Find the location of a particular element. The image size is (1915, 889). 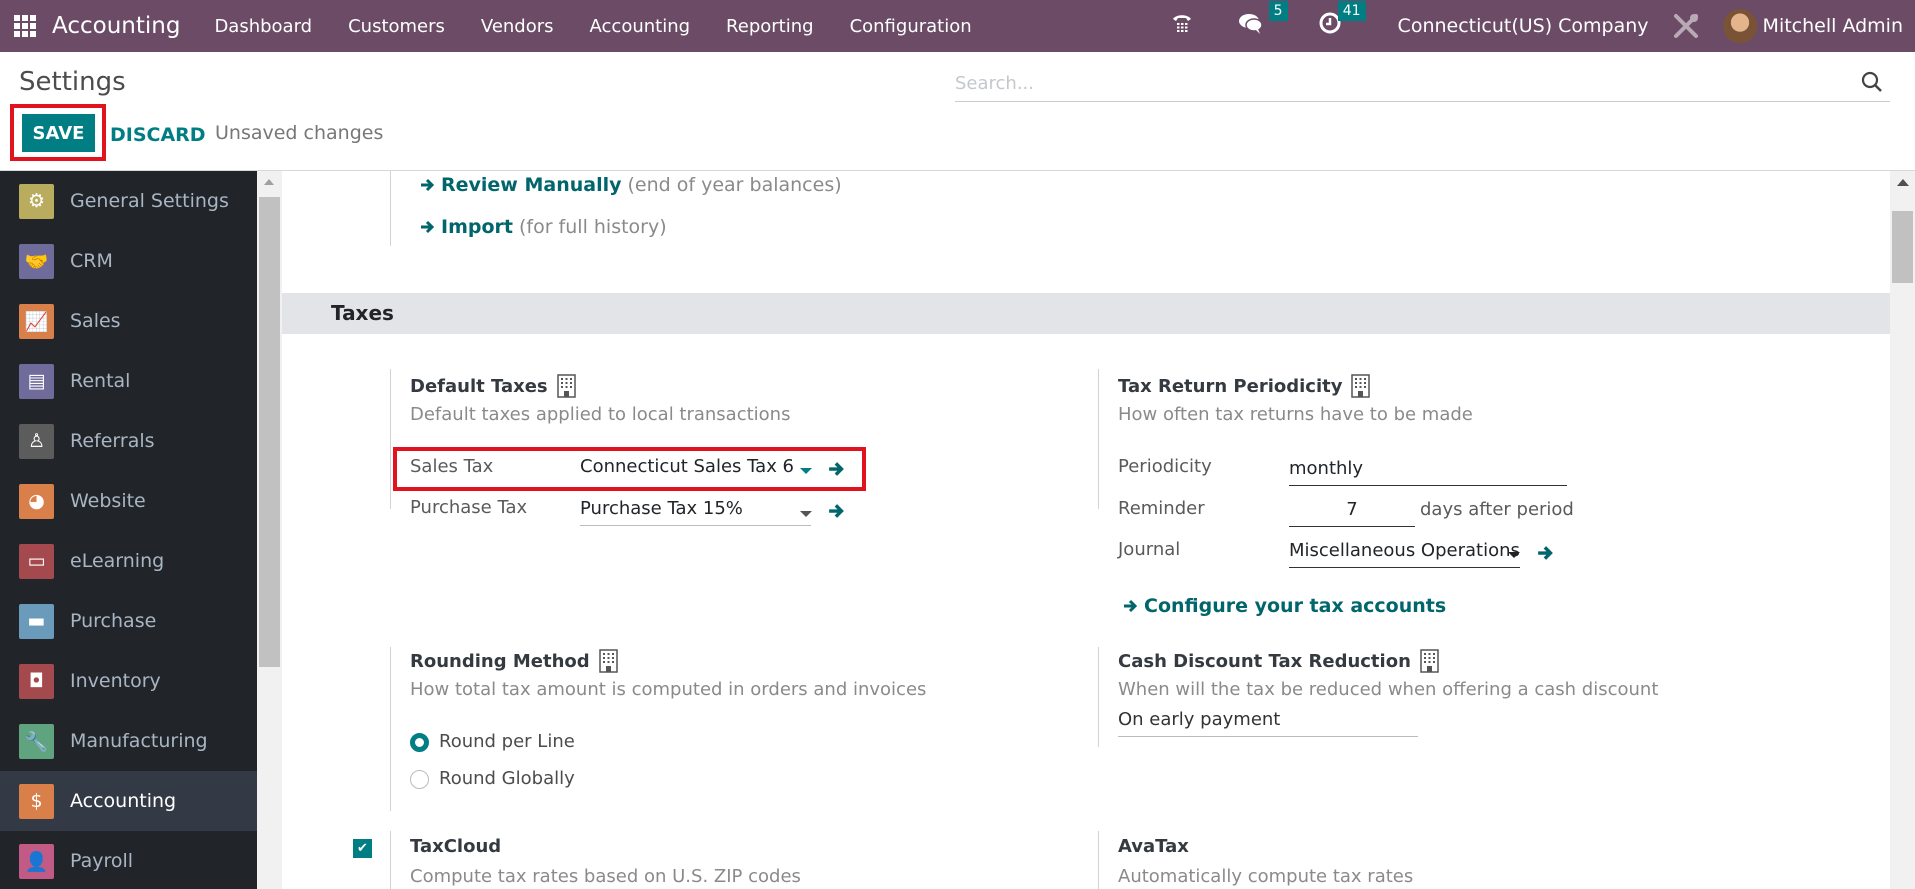

sidebar-item-rental: ▤ Rental is located at coordinates (128, 381).